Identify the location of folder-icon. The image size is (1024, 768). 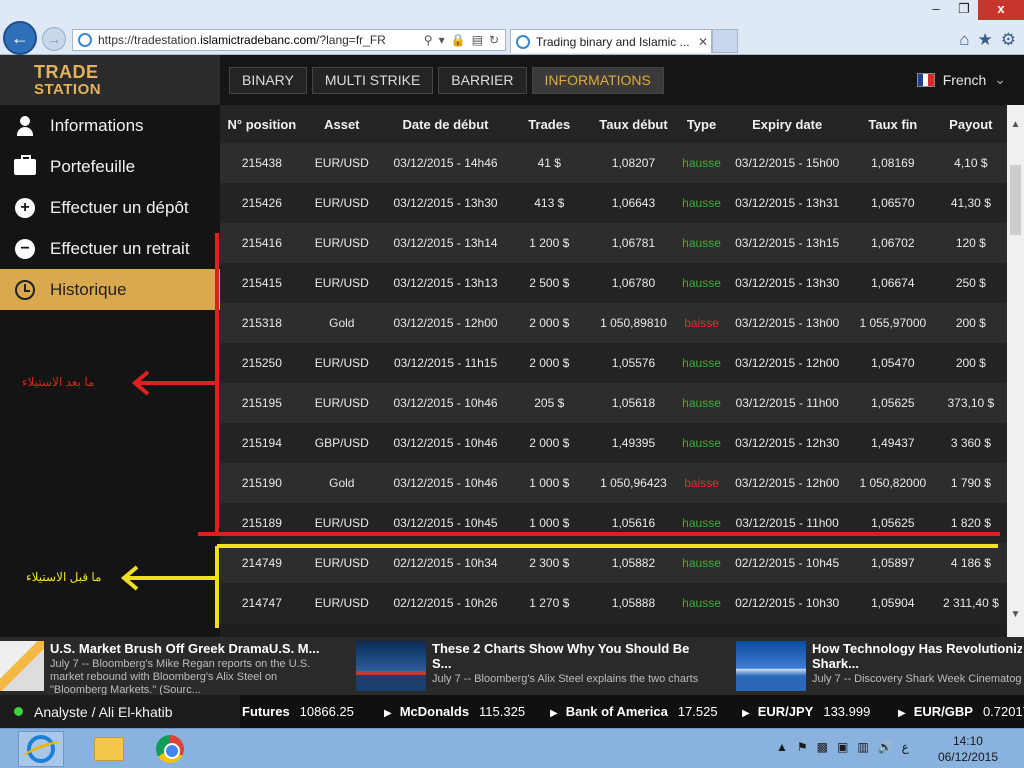
(109, 749).